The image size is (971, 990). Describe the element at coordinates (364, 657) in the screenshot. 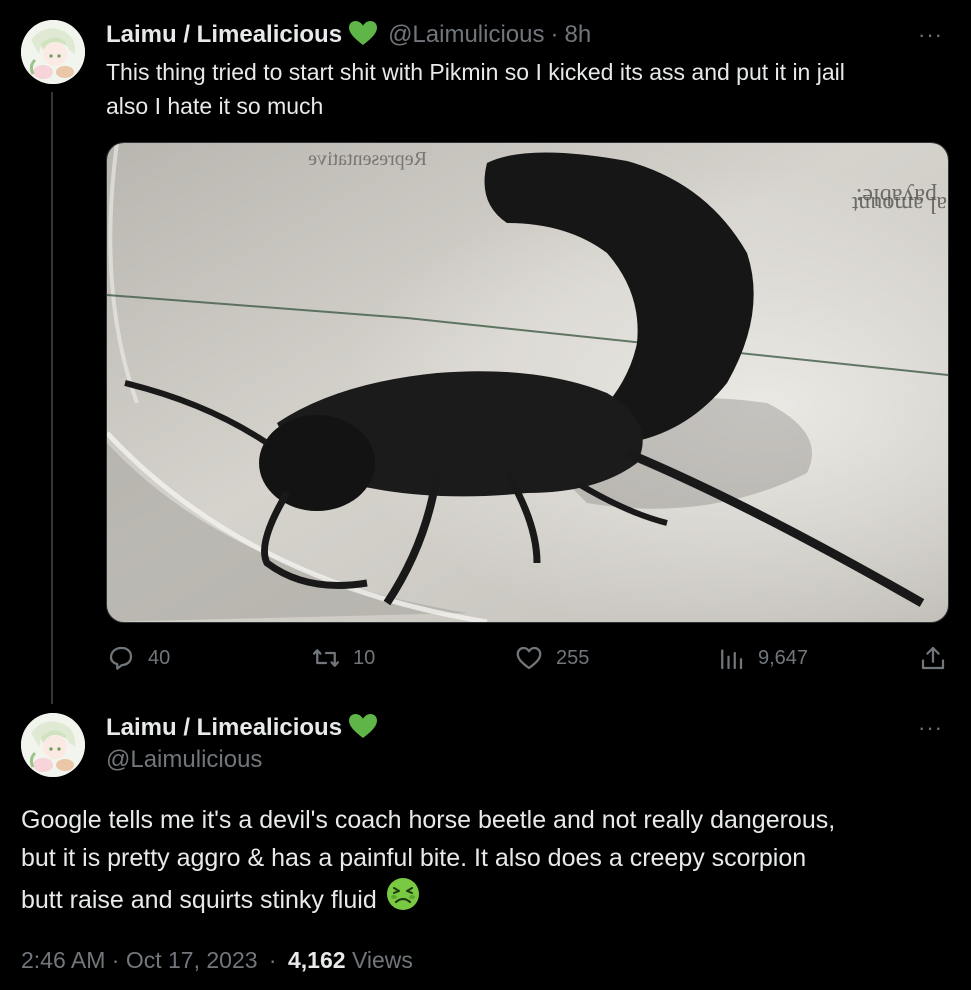

I see `retweet-count: 10` at that location.